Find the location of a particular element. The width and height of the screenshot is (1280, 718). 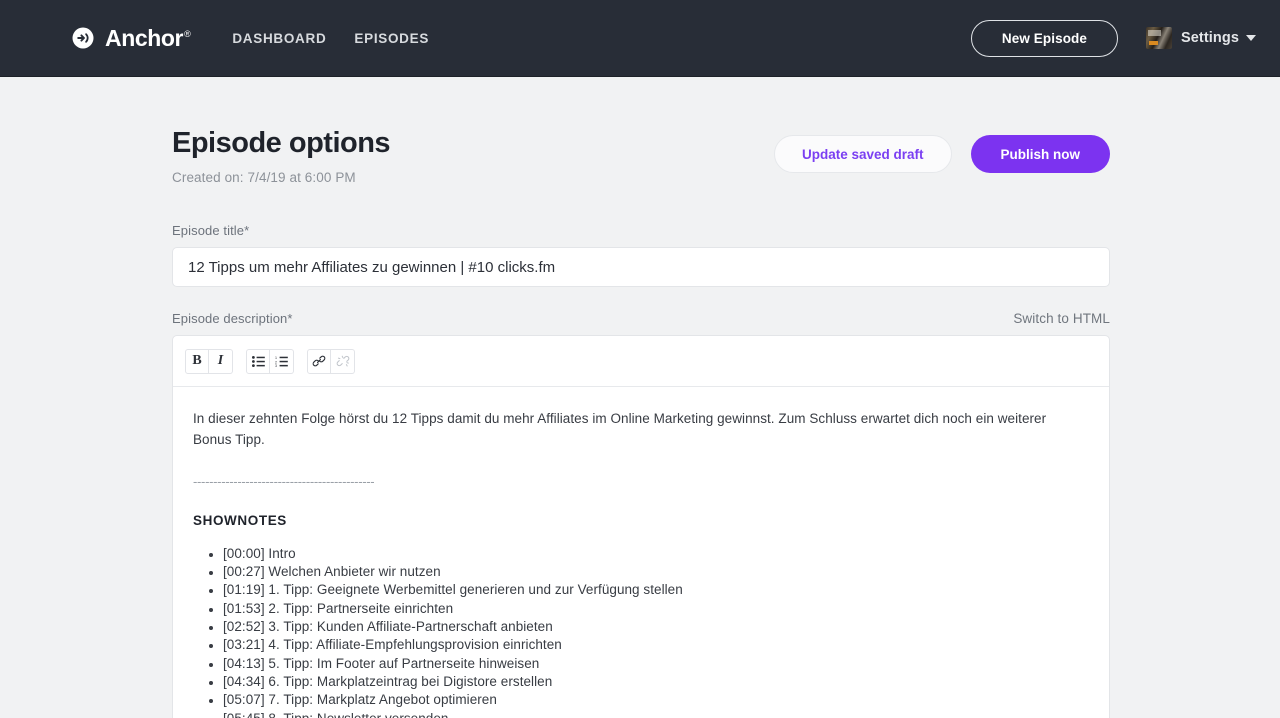

trademark-symbol: ® is located at coordinates (187, 33).